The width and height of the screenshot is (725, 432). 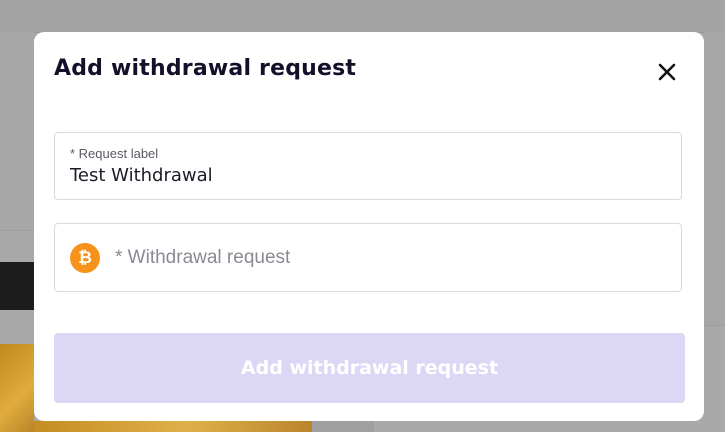 I want to click on bitcoin-glyph: ₿, so click(x=85, y=258).